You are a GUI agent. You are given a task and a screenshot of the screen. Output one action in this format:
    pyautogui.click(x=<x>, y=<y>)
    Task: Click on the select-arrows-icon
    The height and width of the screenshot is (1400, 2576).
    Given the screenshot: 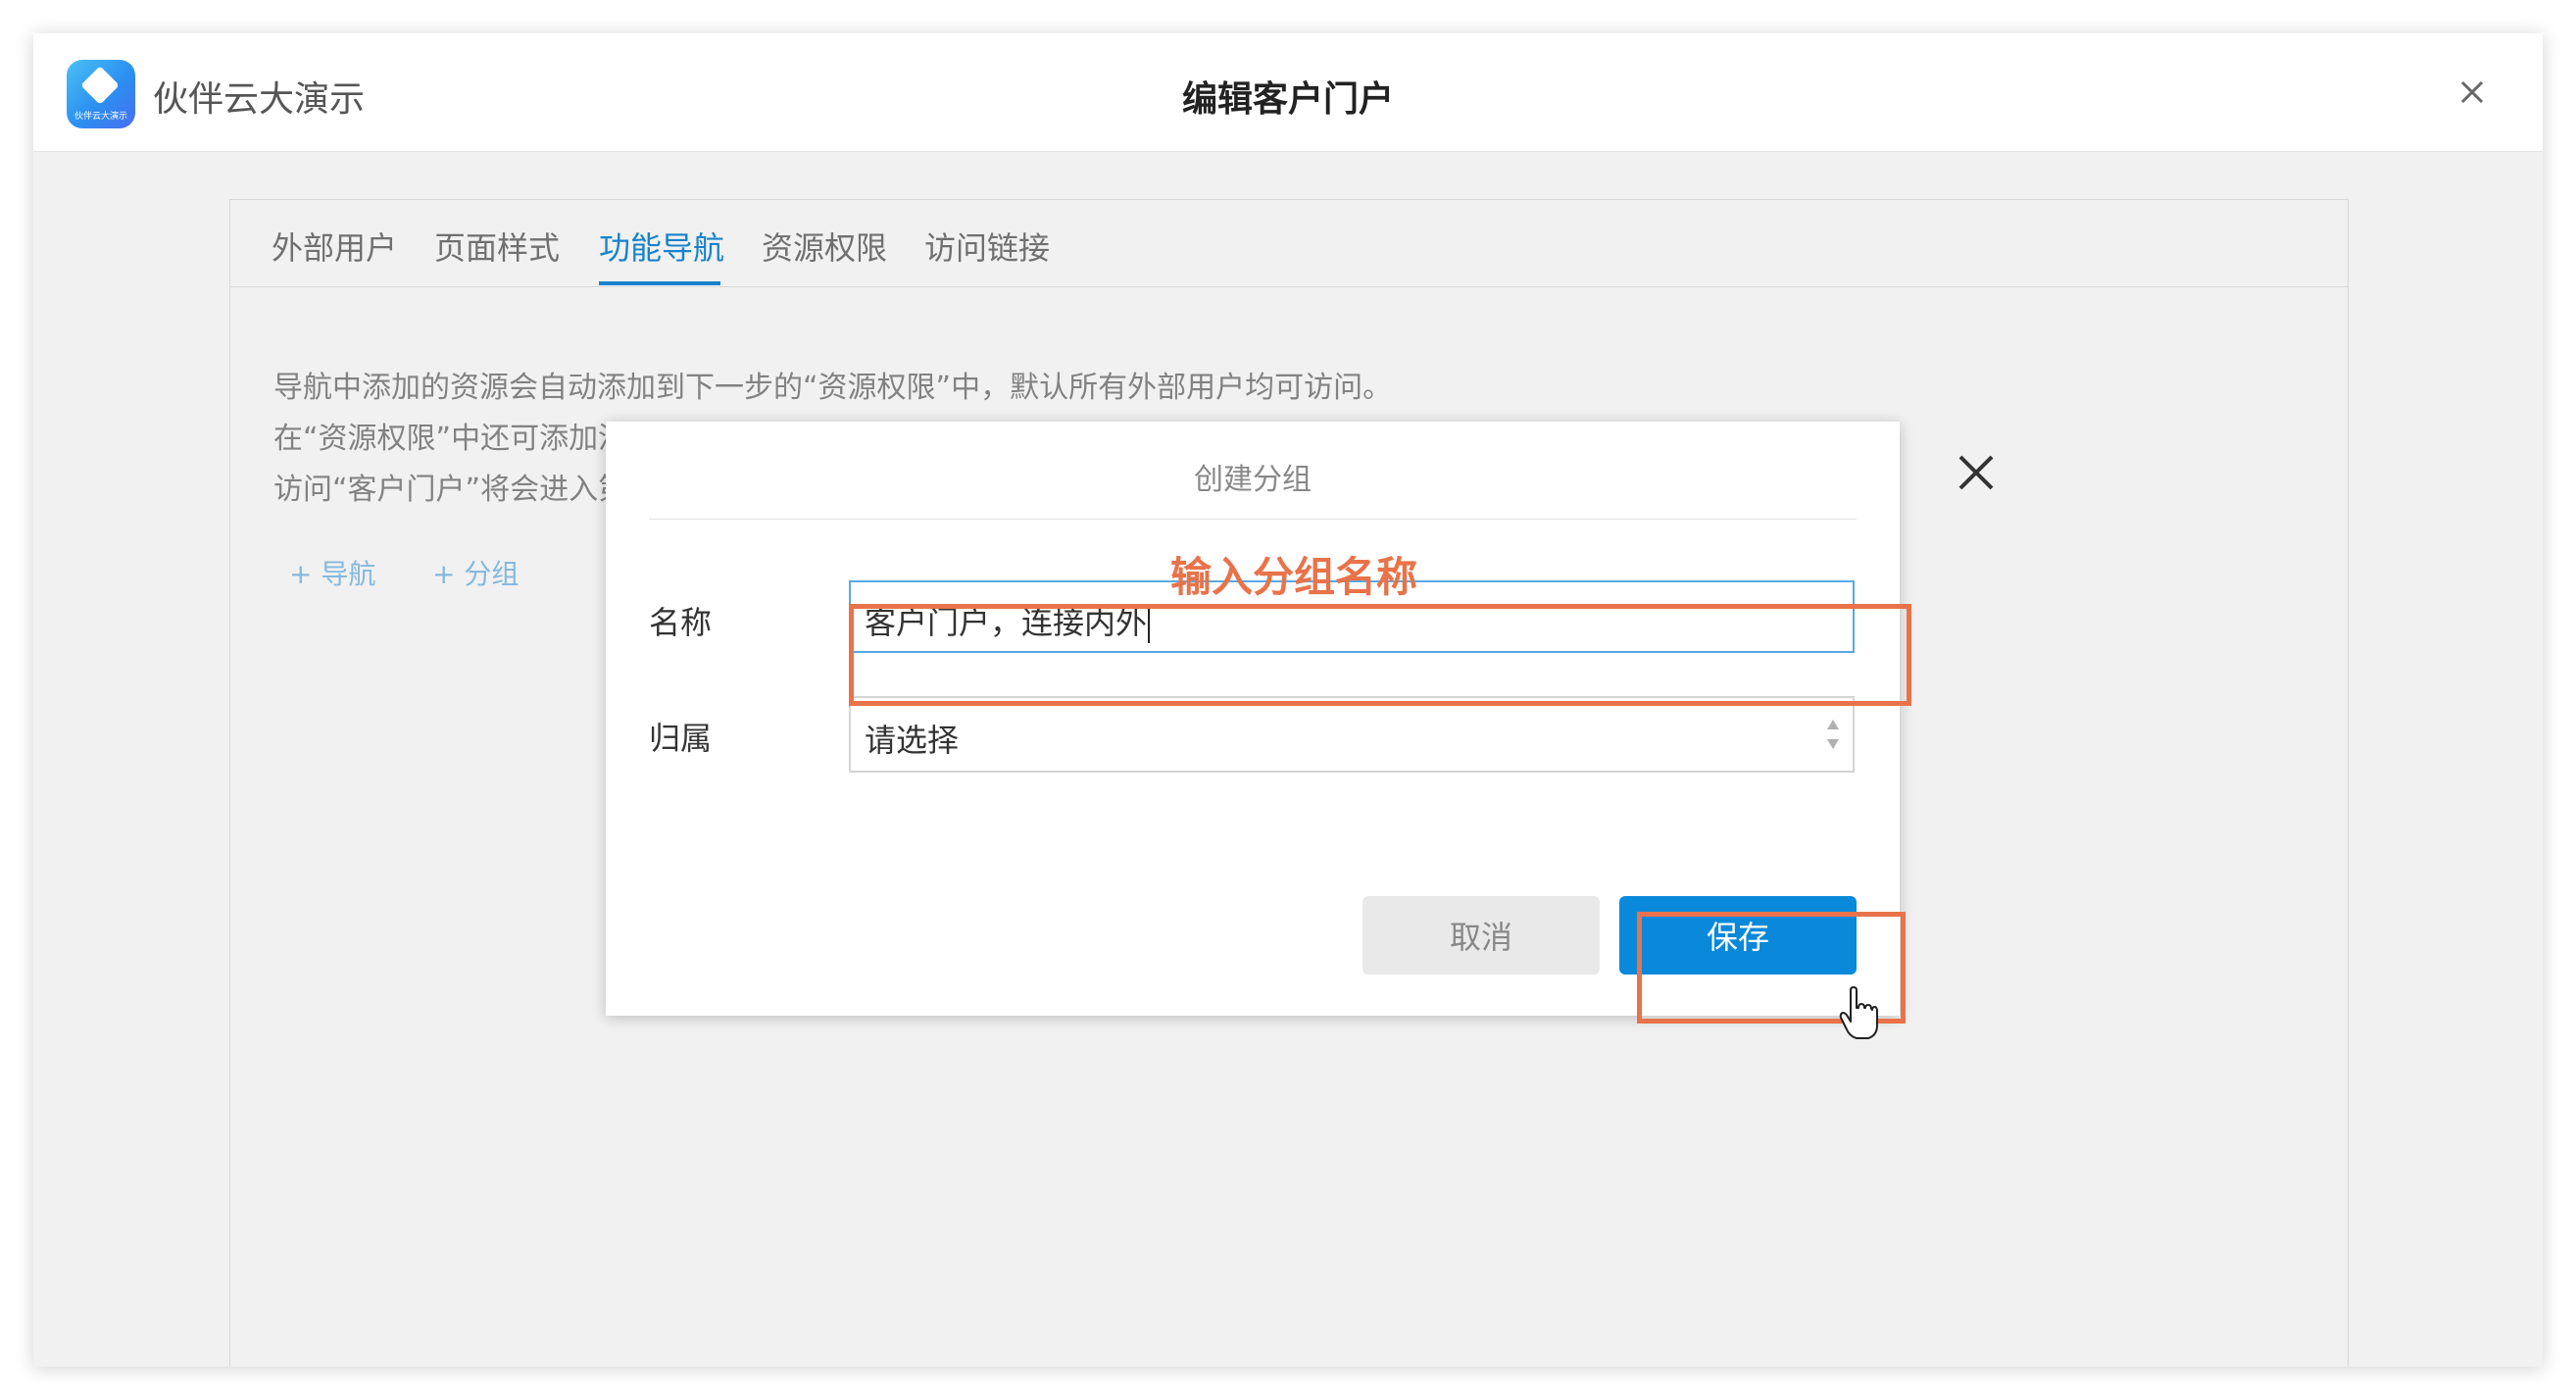 What is the action you would take?
    pyautogui.click(x=1833, y=734)
    